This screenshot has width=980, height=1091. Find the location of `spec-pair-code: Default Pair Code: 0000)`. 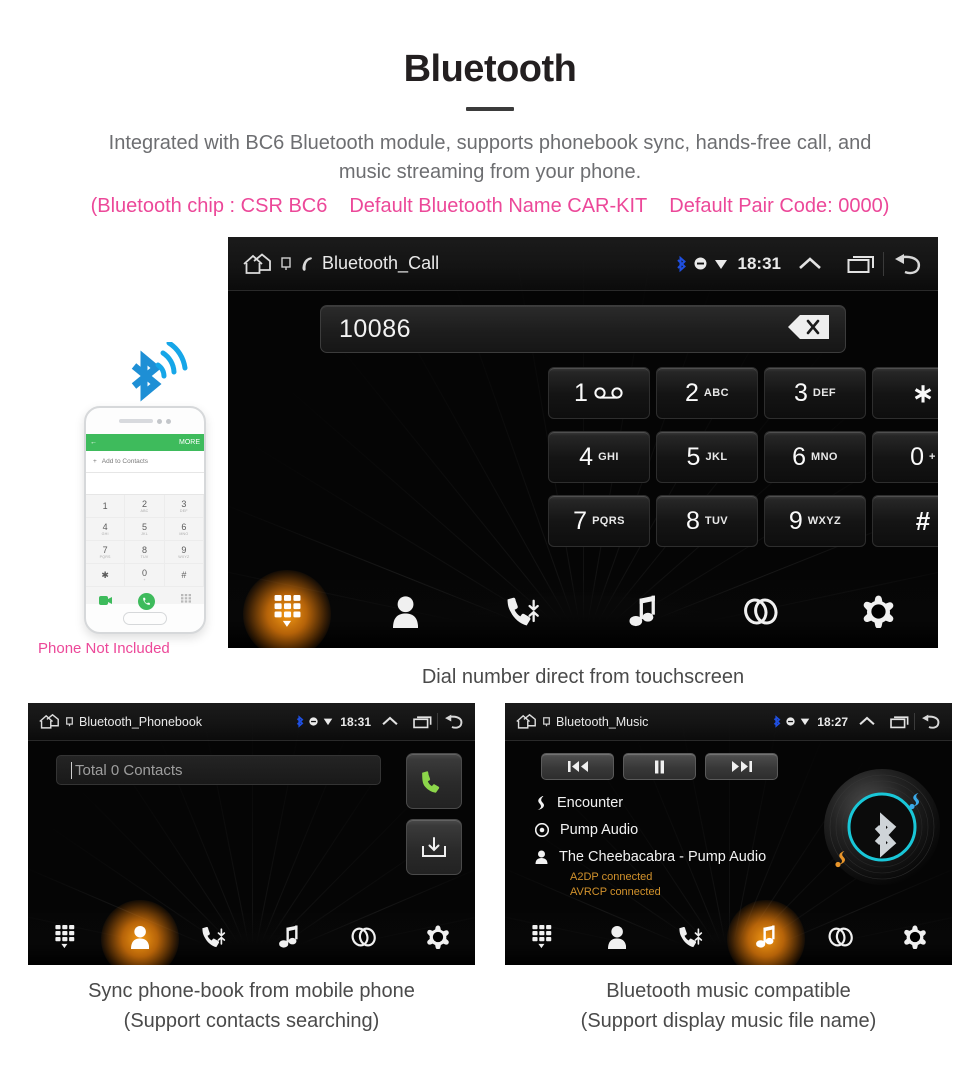

spec-pair-code: Default Pair Code: 0000) is located at coordinates (779, 206).